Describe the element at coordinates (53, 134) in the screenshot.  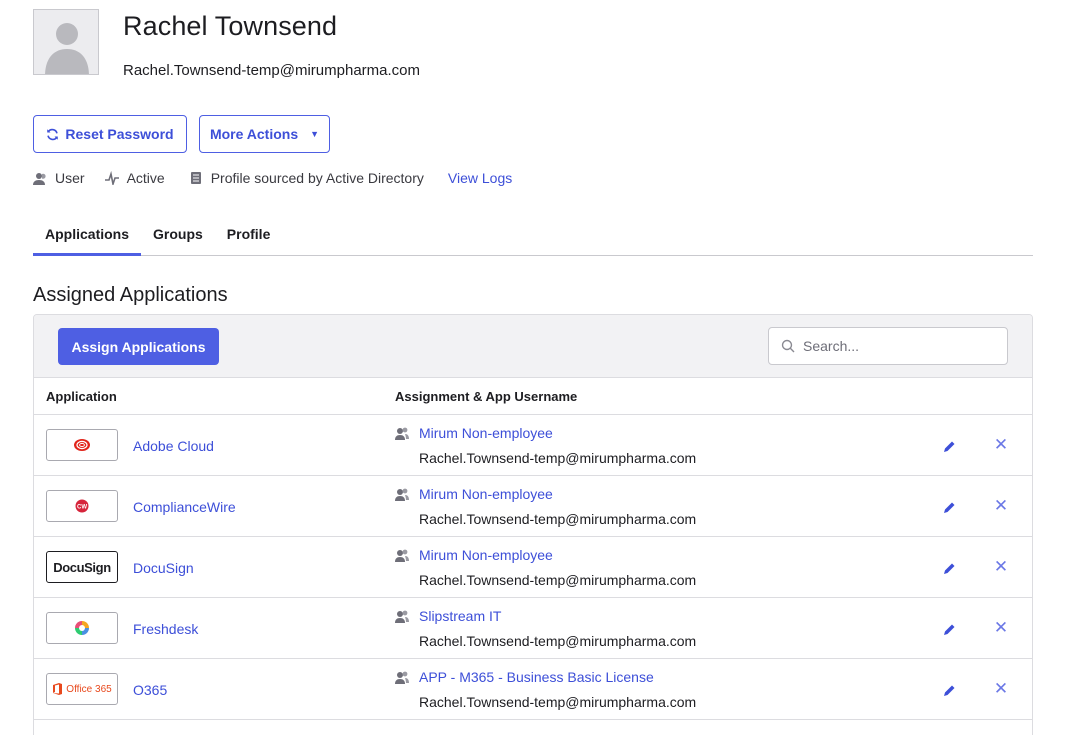
I see `refresh-icon` at that location.